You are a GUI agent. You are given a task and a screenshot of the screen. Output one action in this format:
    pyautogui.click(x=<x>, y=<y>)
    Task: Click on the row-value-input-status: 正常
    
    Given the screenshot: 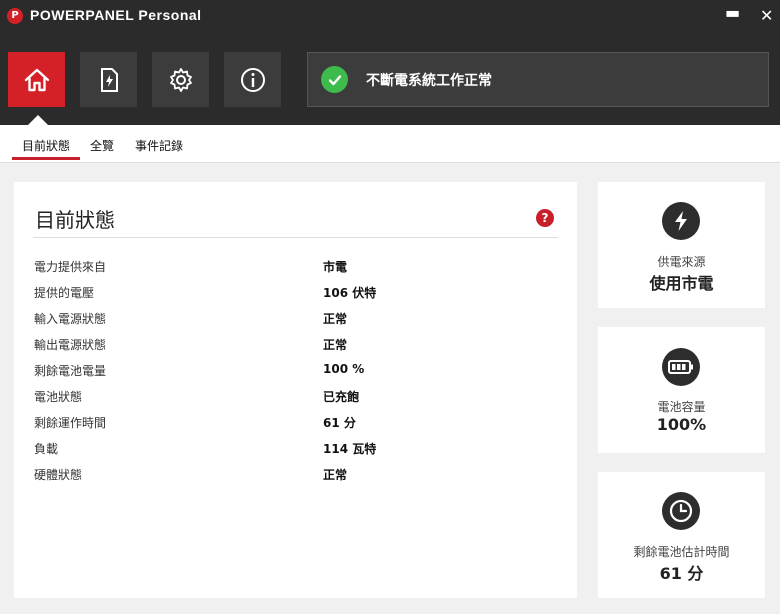 What is the action you would take?
    pyautogui.click(x=335, y=319)
    